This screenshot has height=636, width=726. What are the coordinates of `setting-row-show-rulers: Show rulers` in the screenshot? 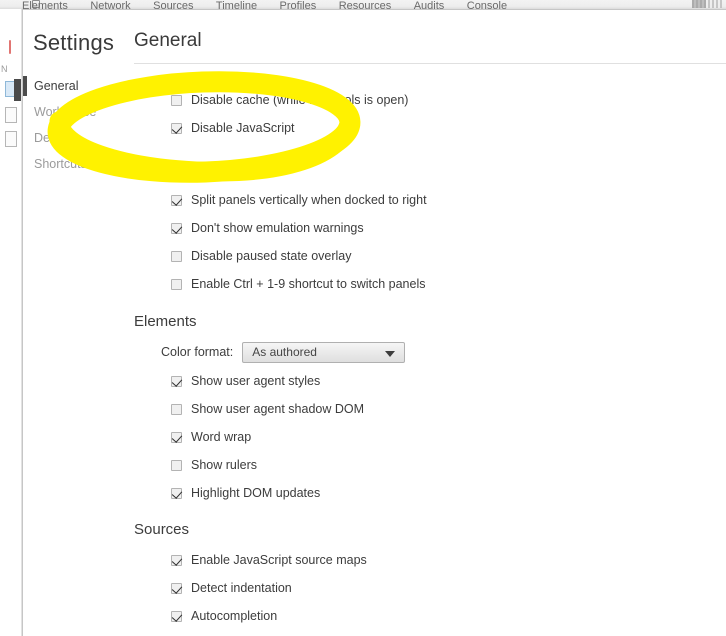 It's located at (430, 465).